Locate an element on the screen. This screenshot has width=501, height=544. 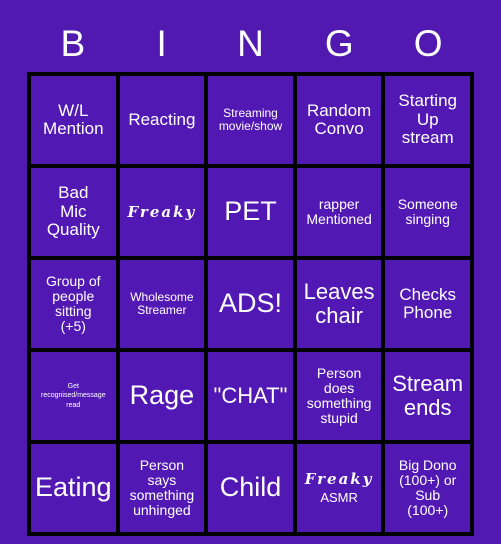
header-letter-b: B is located at coordinates (73, 43).